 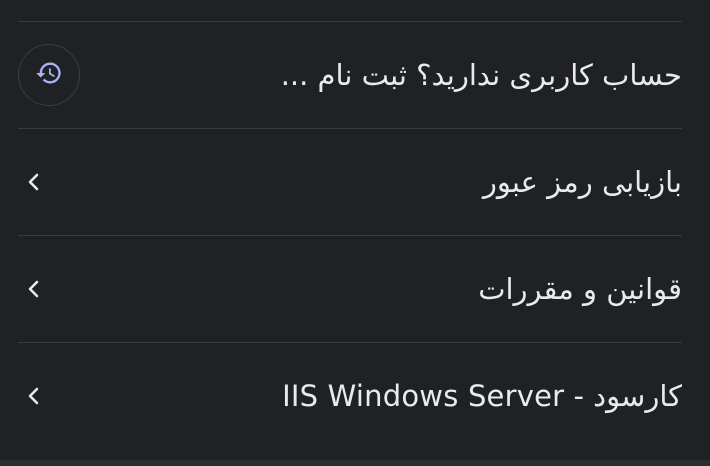 I want to click on history-icon, so click(x=49, y=75).